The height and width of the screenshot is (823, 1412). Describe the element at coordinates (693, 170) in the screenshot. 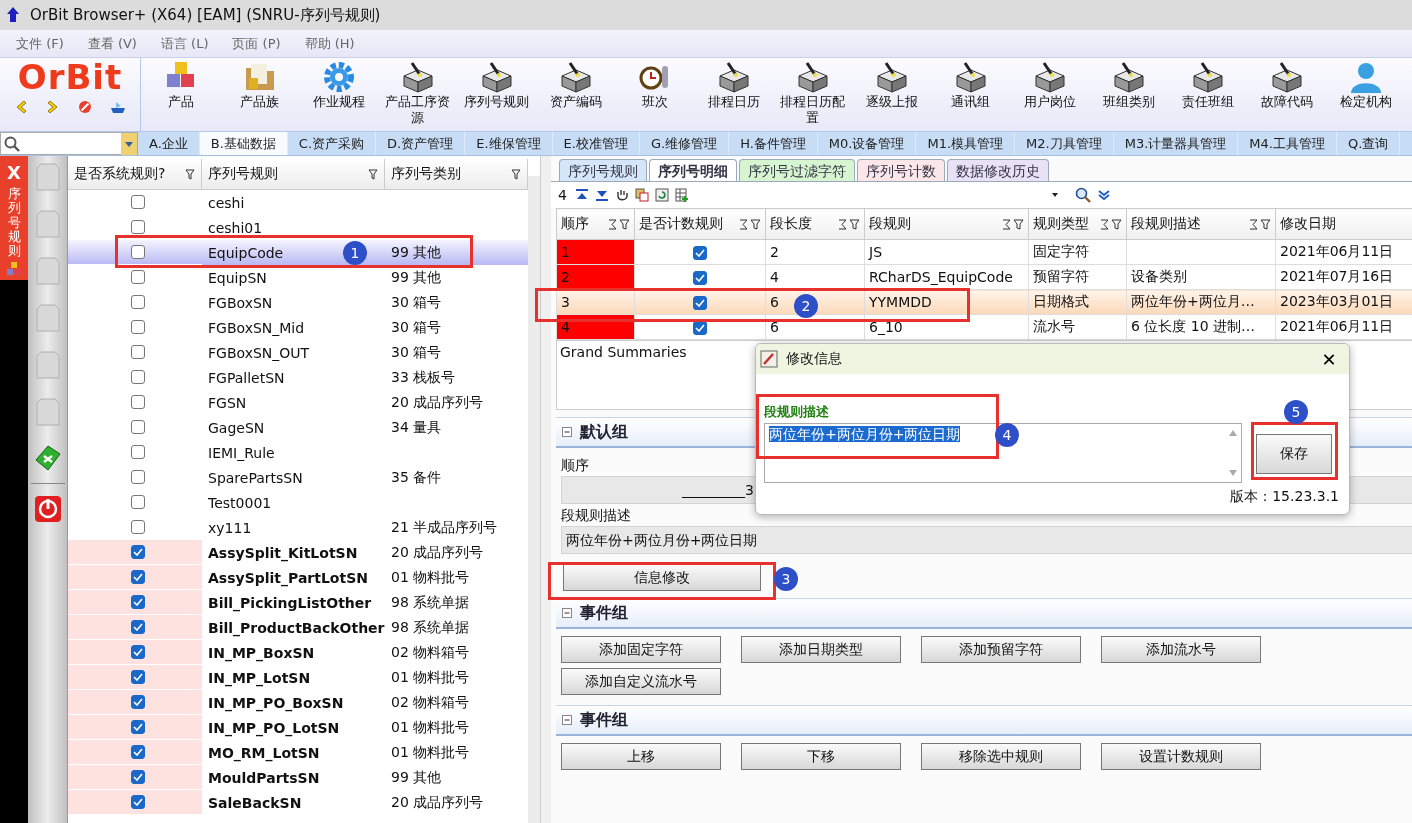

I see `tab: 序列号明细` at that location.